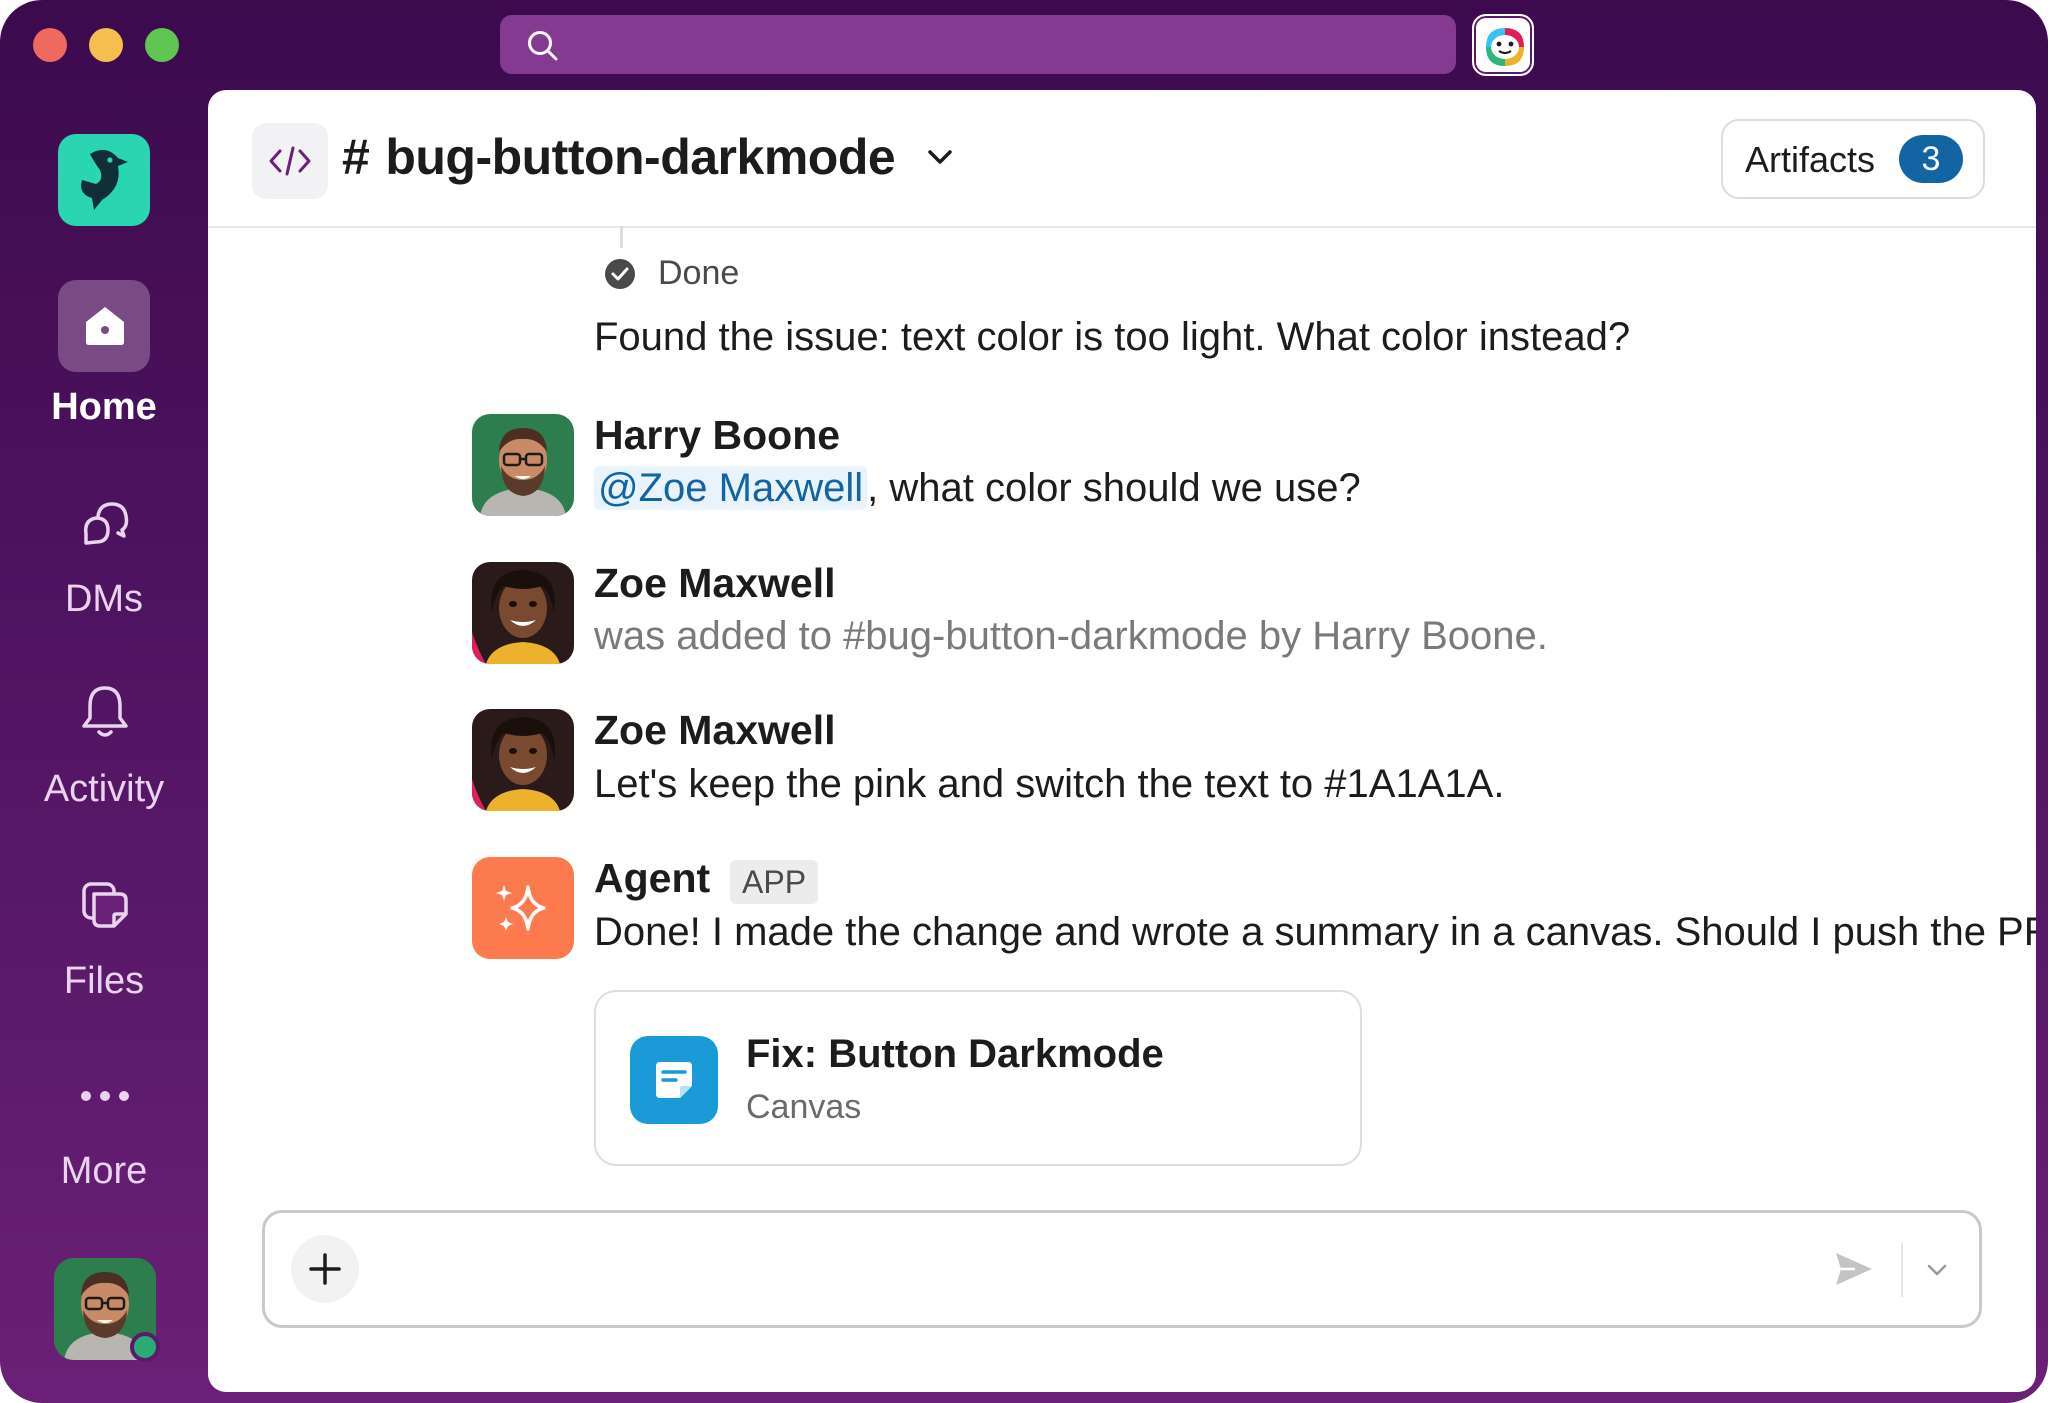 The height and width of the screenshot is (1403, 2048). I want to click on bell-icon-tile, so click(104, 714).